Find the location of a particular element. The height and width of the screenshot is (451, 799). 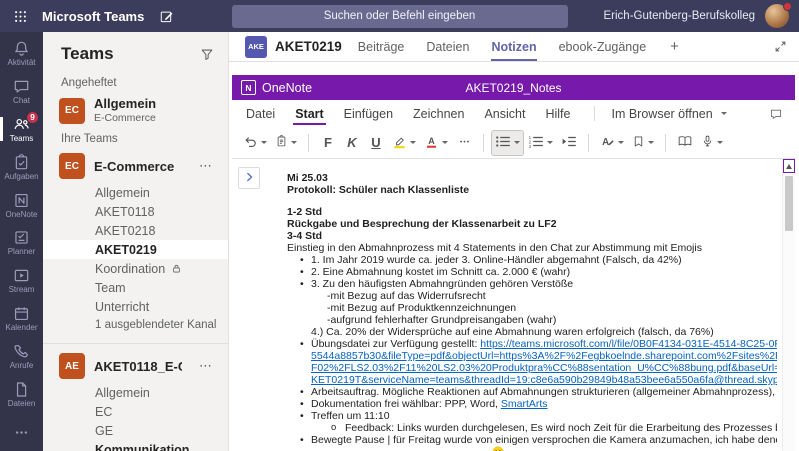

immersive-reader-button is located at coordinates (685, 143).